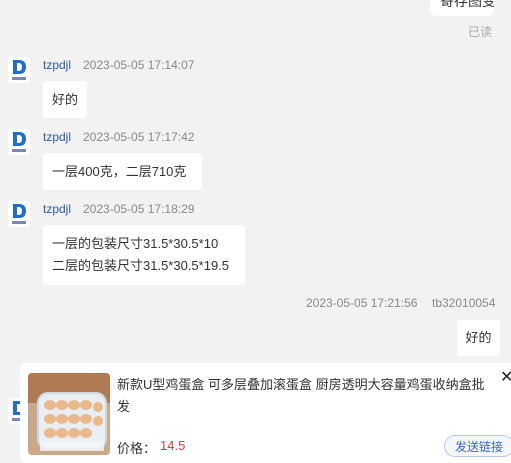 The height and width of the screenshot is (463, 511). I want to click on outgoing-message-bubble: 寄存图变, so click(462, 8).